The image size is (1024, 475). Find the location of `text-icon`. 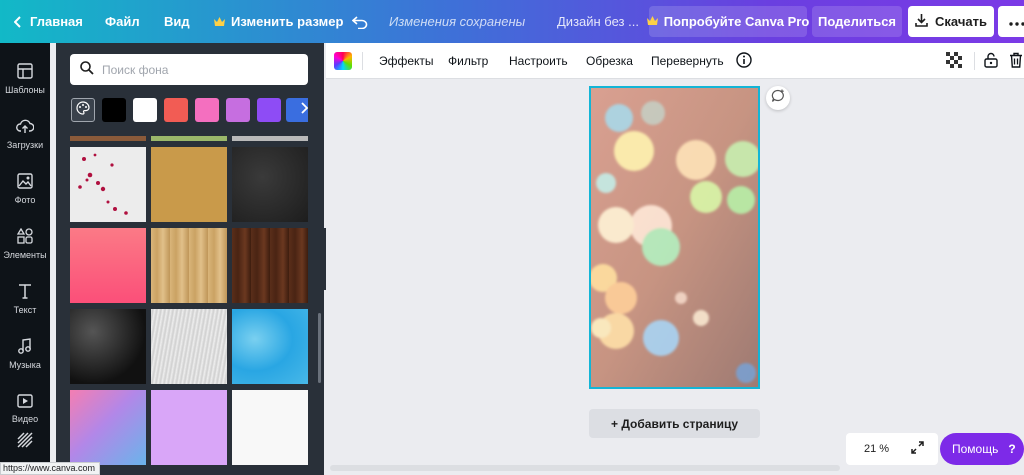

text-icon is located at coordinates (25, 294).